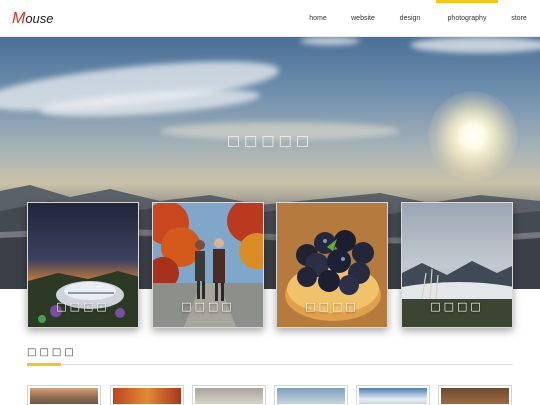  I want to click on section-accent-bar, so click(44, 364).